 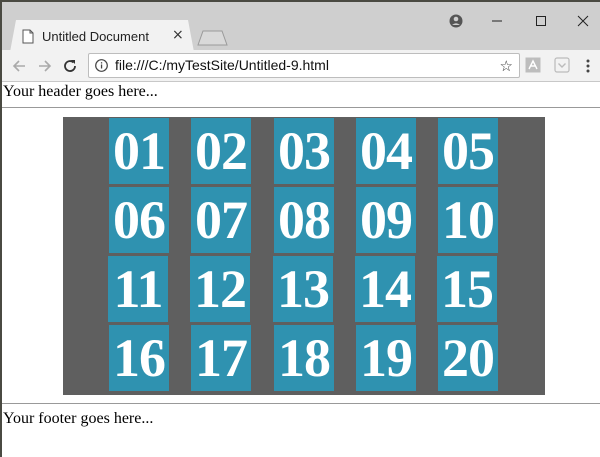 I want to click on tile-12: 12, so click(x=220, y=289).